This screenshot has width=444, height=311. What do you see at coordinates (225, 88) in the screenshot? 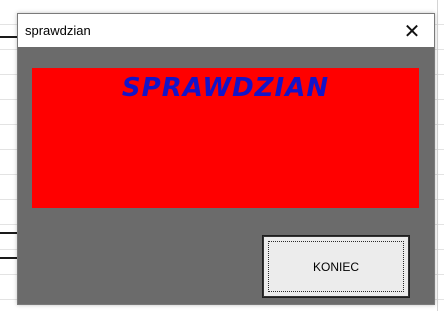
I see `banner-title: SPRAWDZIAN` at bounding box center [225, 88].